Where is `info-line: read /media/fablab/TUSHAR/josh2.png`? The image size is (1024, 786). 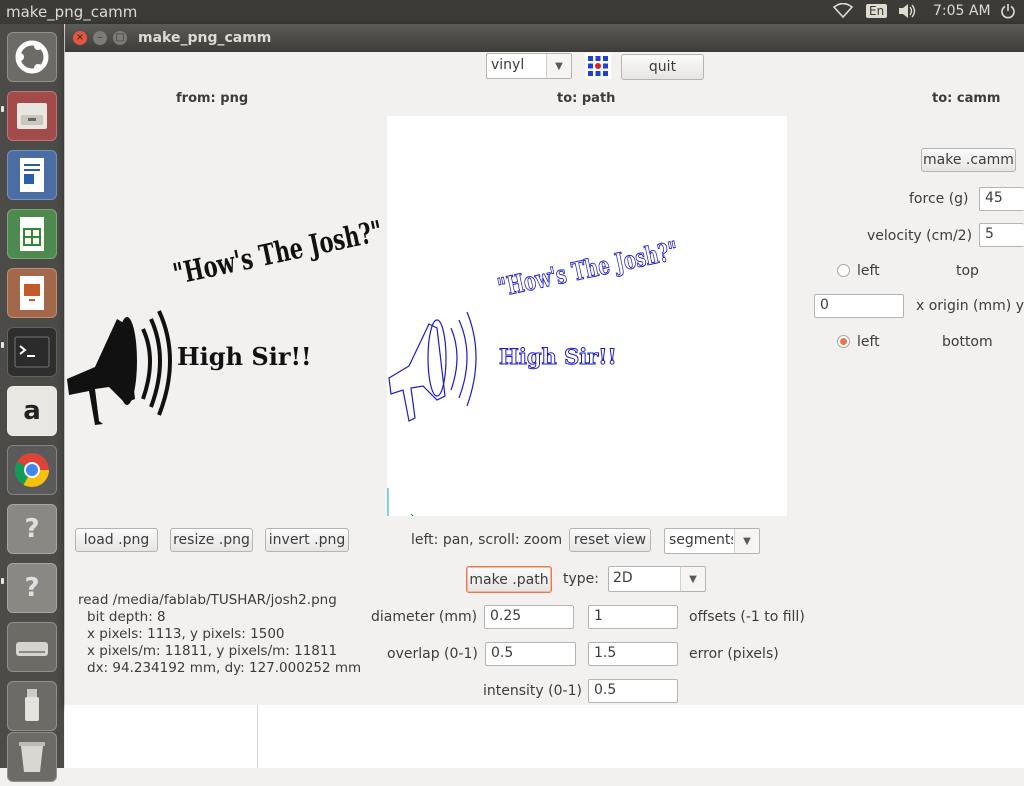
info-line: read /media/fablab/TUSHAR/josh2.png is located at coordinates (207, 600).